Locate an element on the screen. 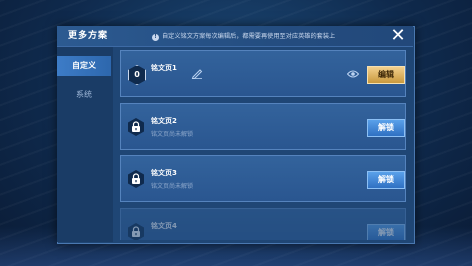  sidebar is located at coordinates (85, 144).